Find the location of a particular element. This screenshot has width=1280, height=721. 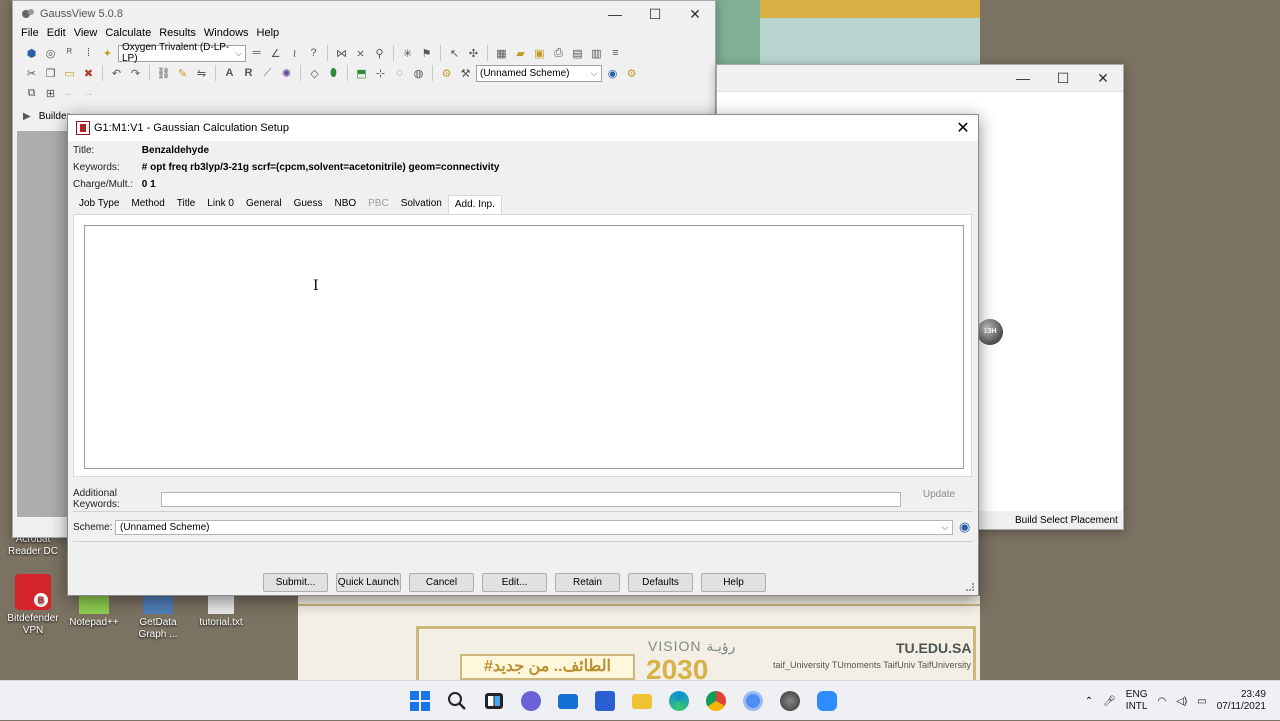

teams-chat-icon is located at coordinates (530, 701).